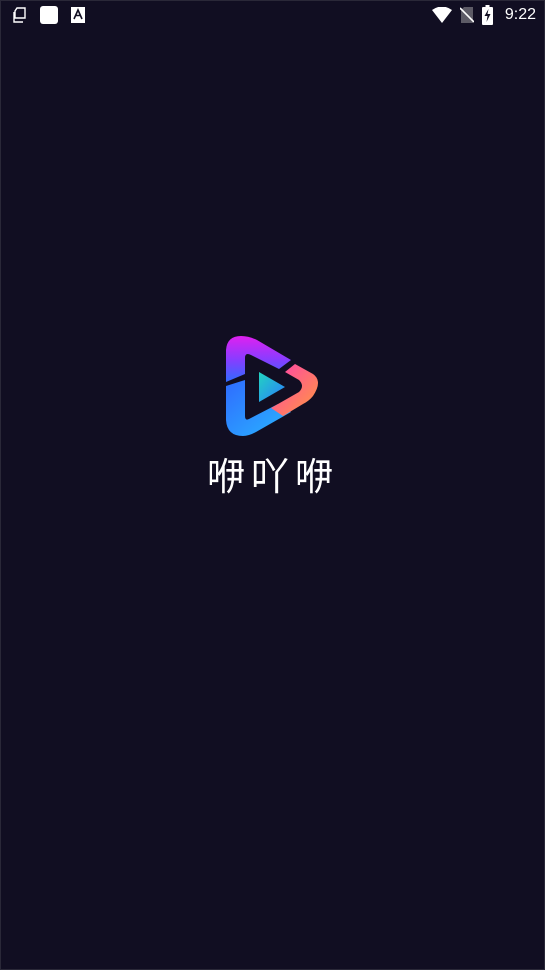 This screenshot has height=970, width=545. Describe the element at coordinates (272, 15) in the screenshot. I see `status-bar: 9:22` at that location.